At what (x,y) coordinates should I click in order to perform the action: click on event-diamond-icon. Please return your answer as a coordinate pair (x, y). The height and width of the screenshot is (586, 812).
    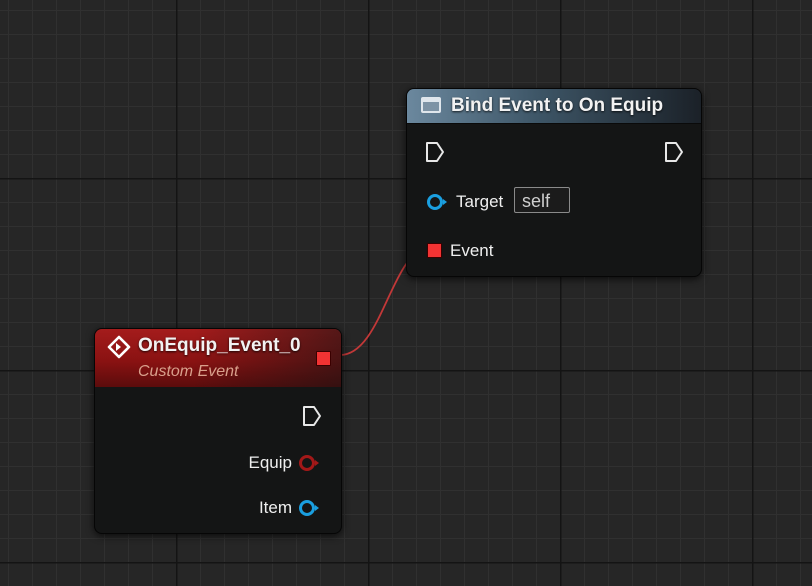
    Looking at the image, I should click on (119, 347).